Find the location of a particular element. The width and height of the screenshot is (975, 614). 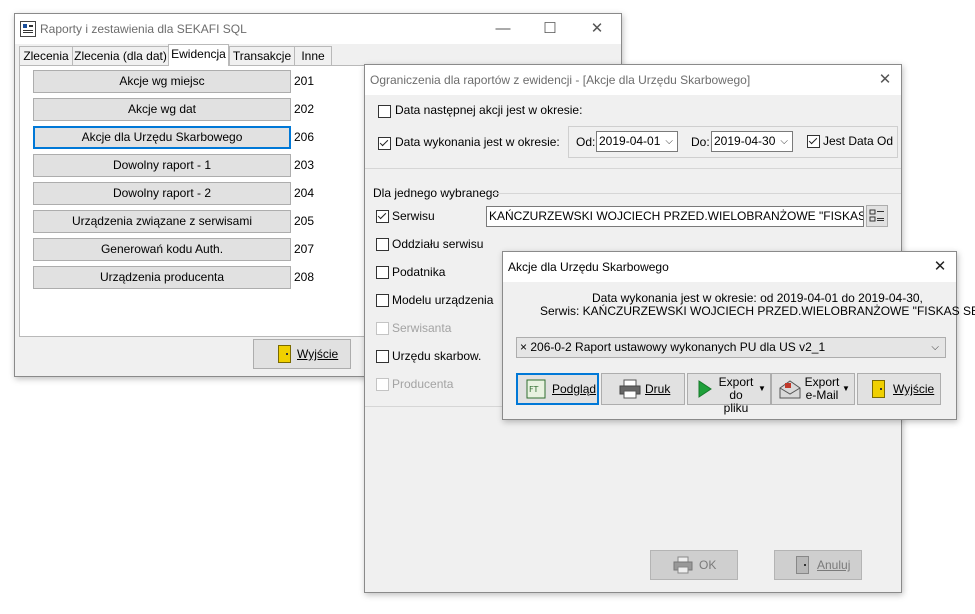

filter-modelu-label: Modelu urządzenia is located at coordinates (443, 300).